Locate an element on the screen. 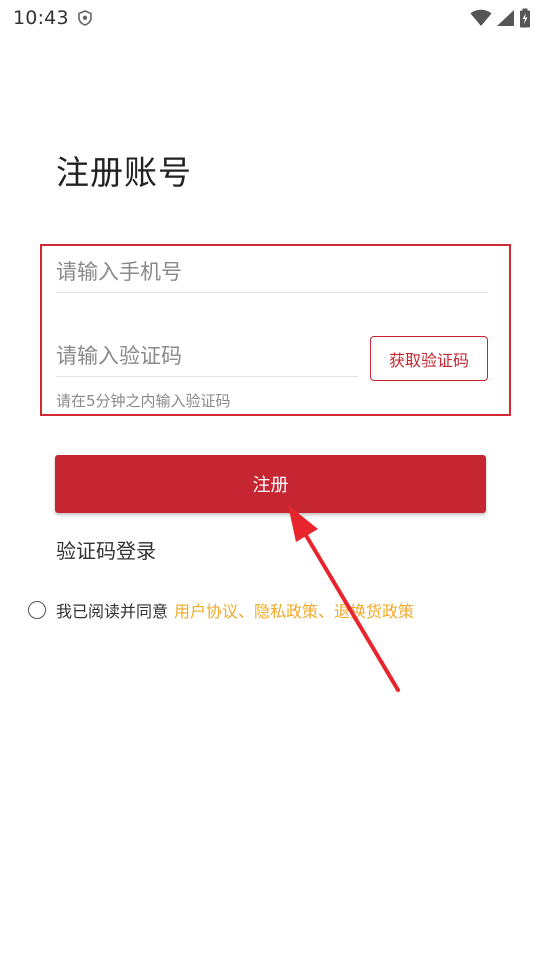 The height and width of the screenshot is (962, 541). phone-input is located at coordinates (272, 272).